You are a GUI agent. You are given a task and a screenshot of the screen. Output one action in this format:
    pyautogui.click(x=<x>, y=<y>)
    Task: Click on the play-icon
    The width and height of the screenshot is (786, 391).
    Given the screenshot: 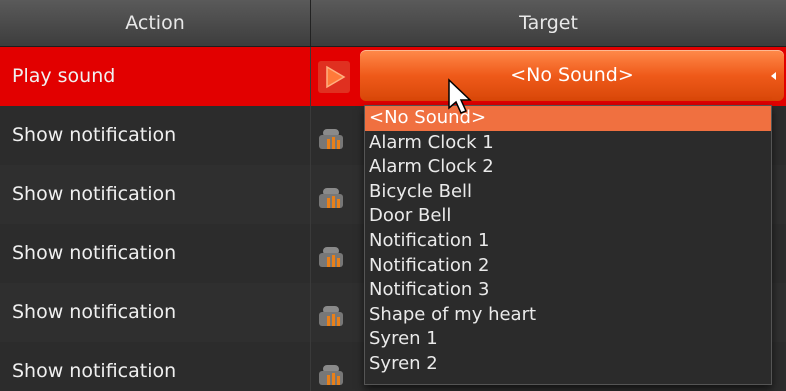 What is the action you would take?
    pyautogui.click(x=334, y=77)
    